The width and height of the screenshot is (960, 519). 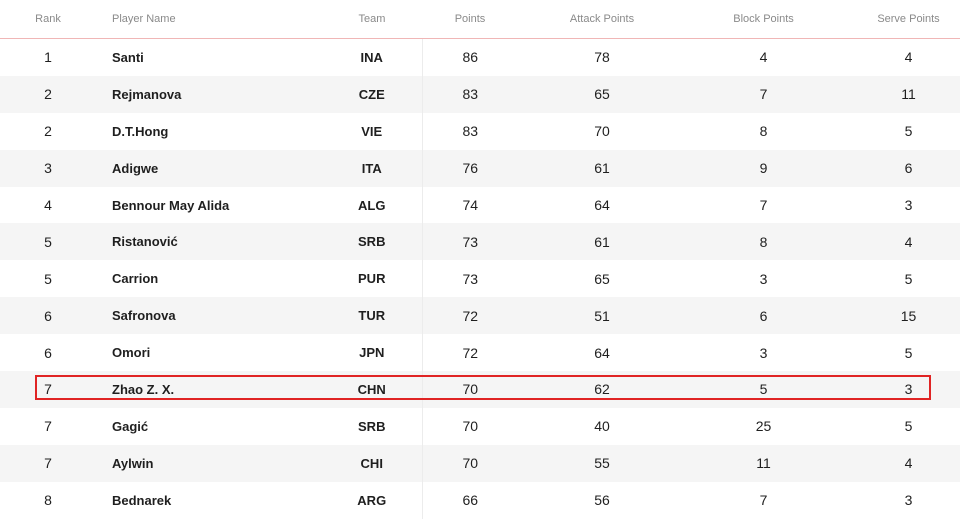 What do you see at coordinates (469, 131) in the screenshot?
I see `points-cell: 83` at bounding box center [469, 131].